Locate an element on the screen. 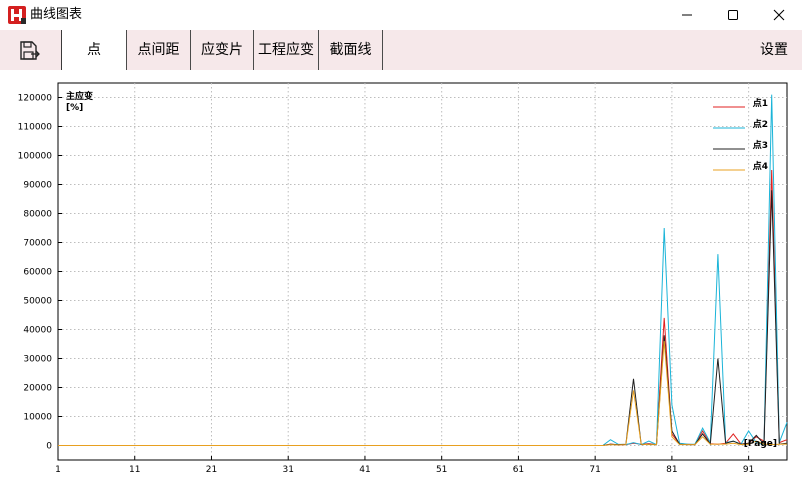 Image resolution: width=802 pixels, height=482 pixels. x-tick-label: 71 is located at coordinates (594, 470).